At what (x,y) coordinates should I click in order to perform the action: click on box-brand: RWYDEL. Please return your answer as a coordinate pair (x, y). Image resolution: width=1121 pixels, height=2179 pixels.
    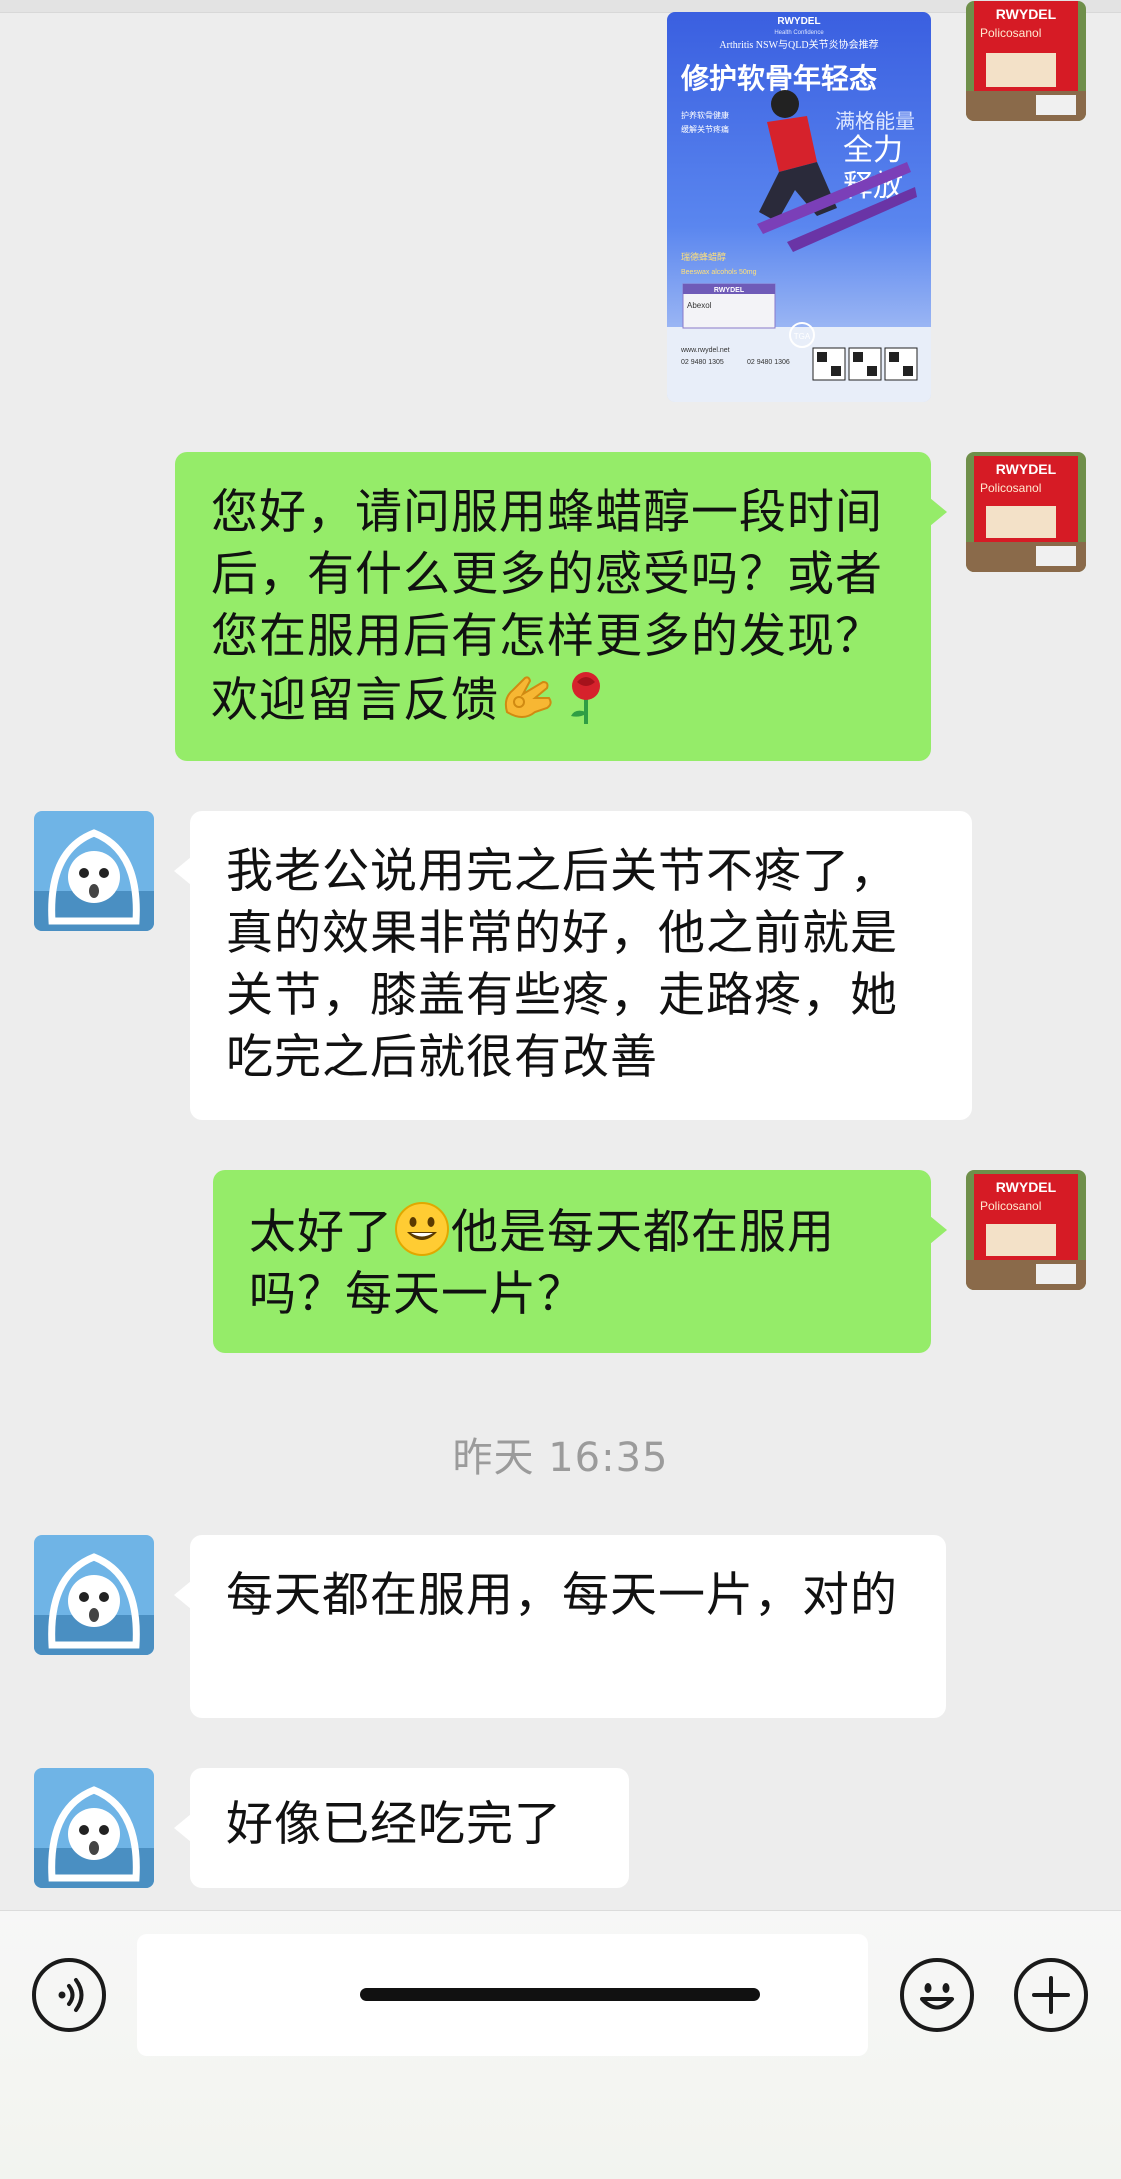
    Looking at the image, I should click on (729, 290).